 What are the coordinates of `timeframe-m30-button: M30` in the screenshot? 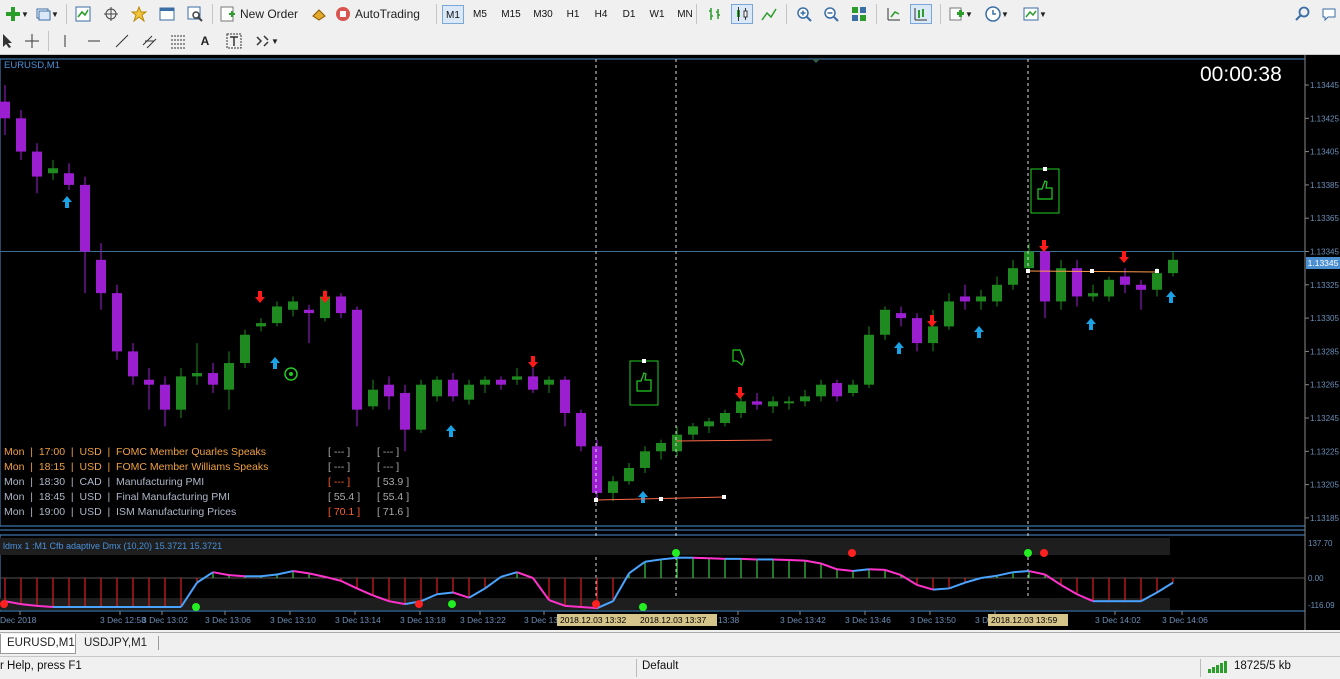 It's located at (543, 14).